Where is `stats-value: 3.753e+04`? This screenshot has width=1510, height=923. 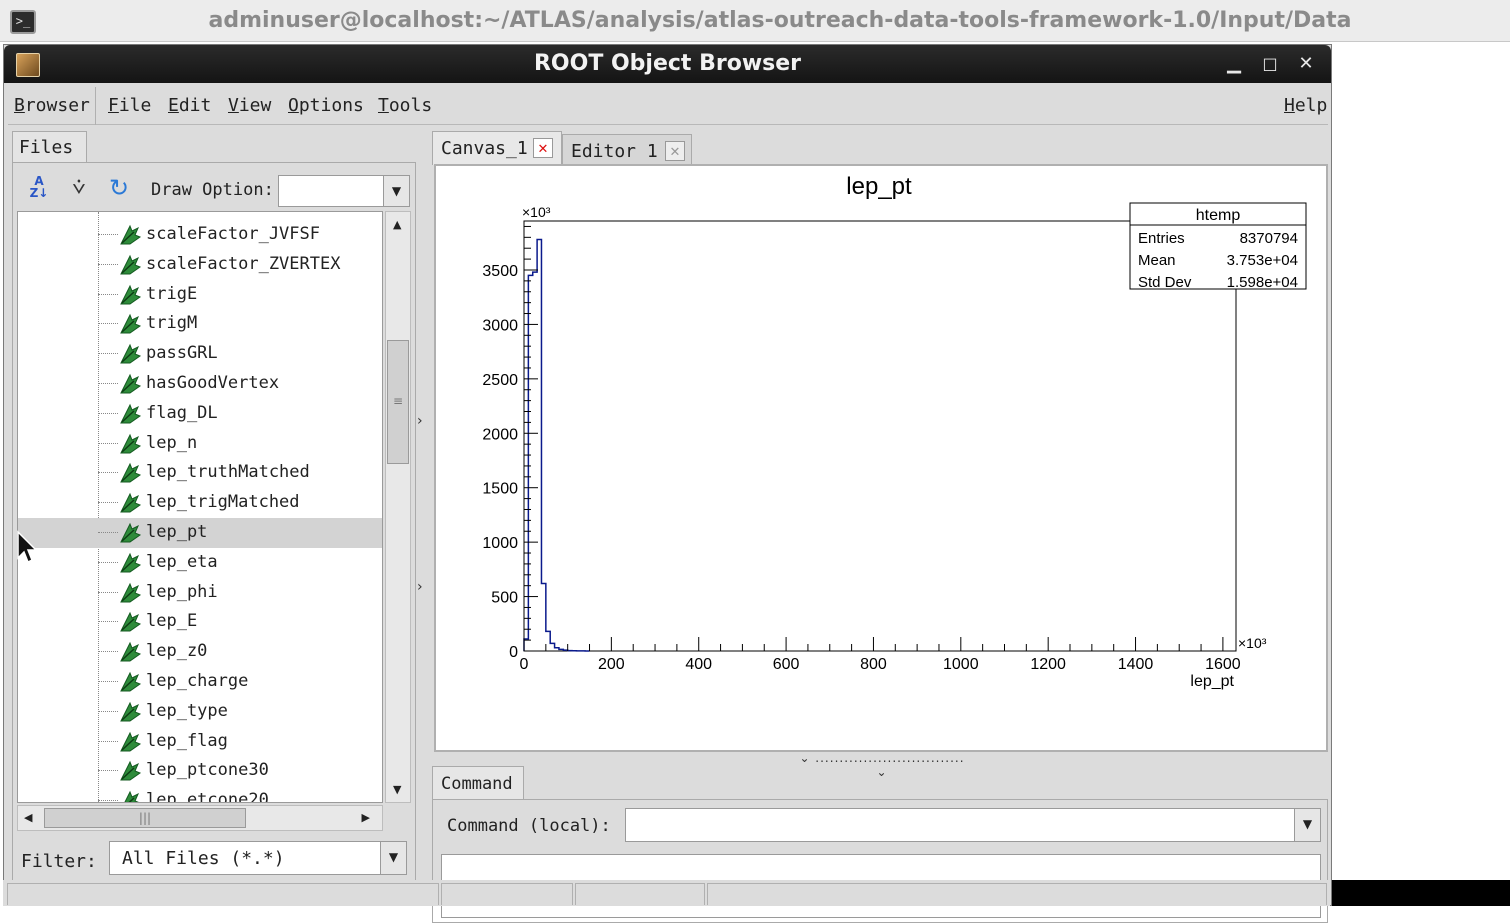
stats-value: 3.753e+04 is located at coordinates (1262, 260).